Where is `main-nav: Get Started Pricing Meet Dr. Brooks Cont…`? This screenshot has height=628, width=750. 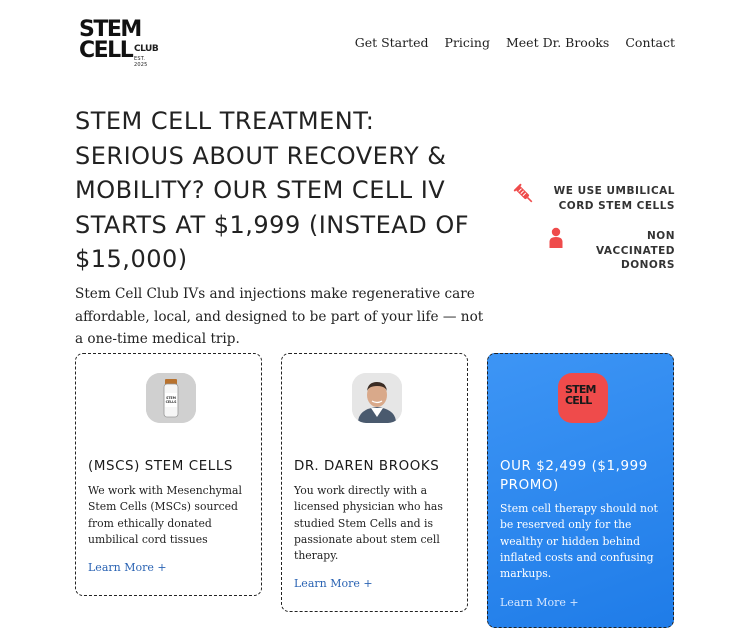
main-nav: Get Started Pricing Meet Dr. Brooks Cont… is located at coordinates (515, 42).